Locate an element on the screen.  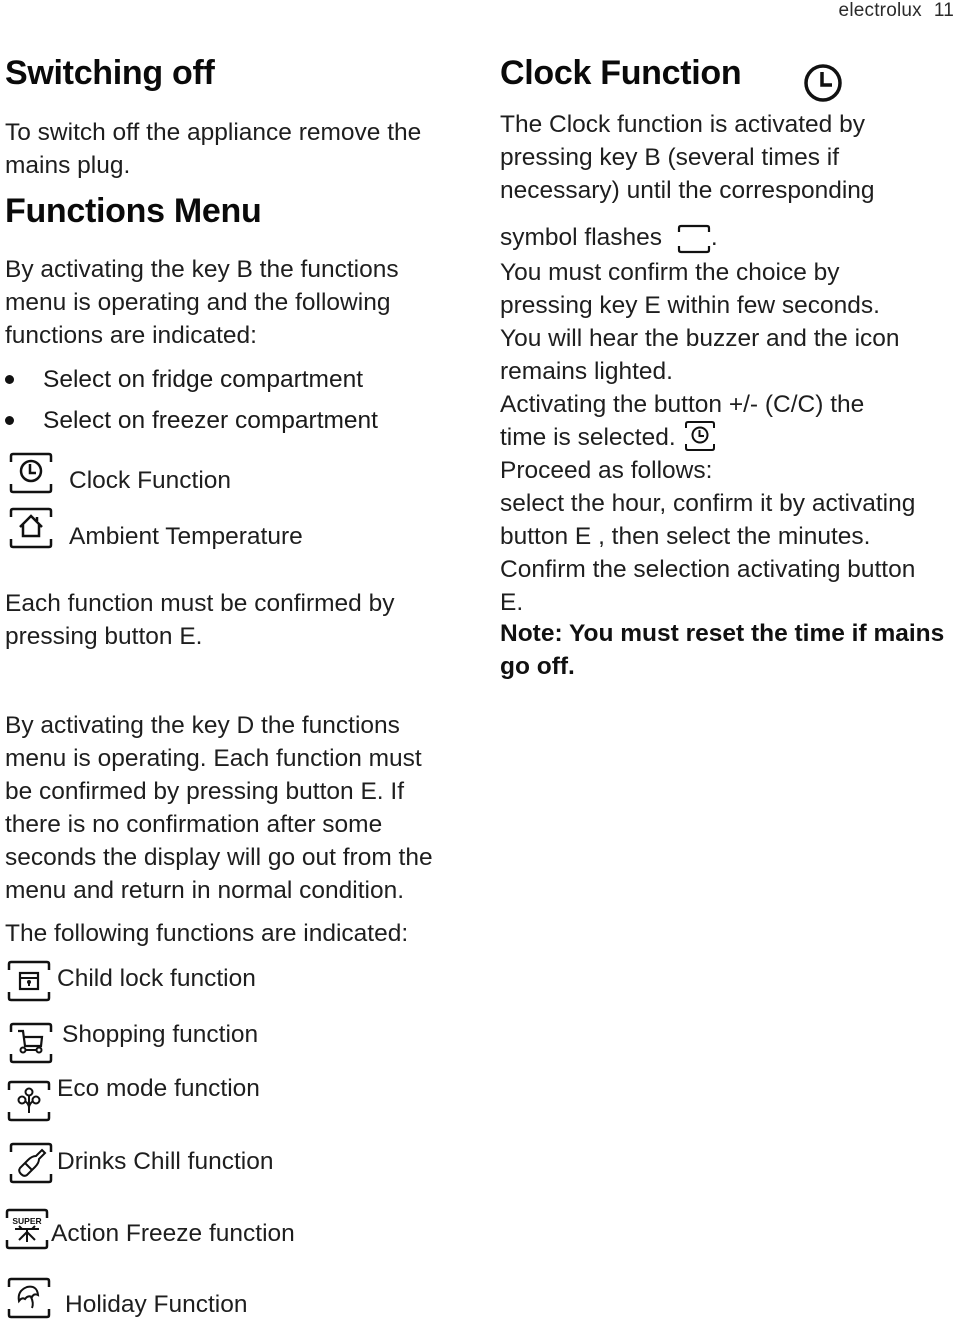
brand-name: electrolux is located at coordinates (880, 10).